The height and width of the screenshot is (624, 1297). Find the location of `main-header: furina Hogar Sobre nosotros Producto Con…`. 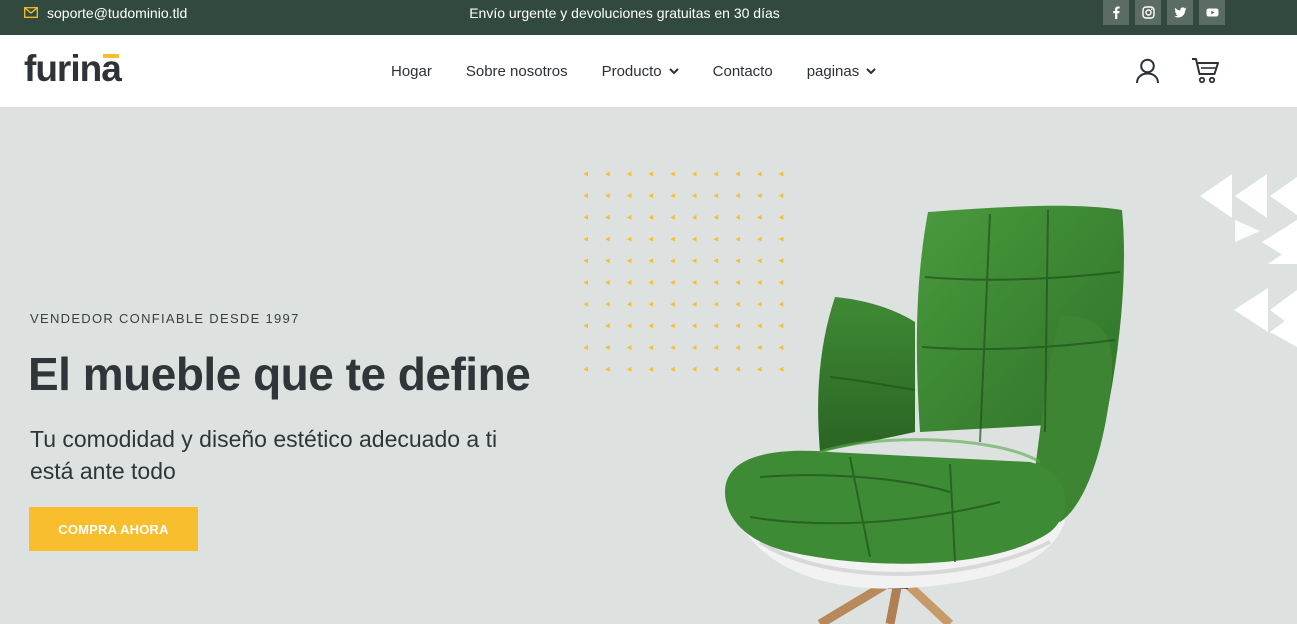

main-header: furina Hogar Sobre nosotros Producto Con… is located at coordinates (648, 71).